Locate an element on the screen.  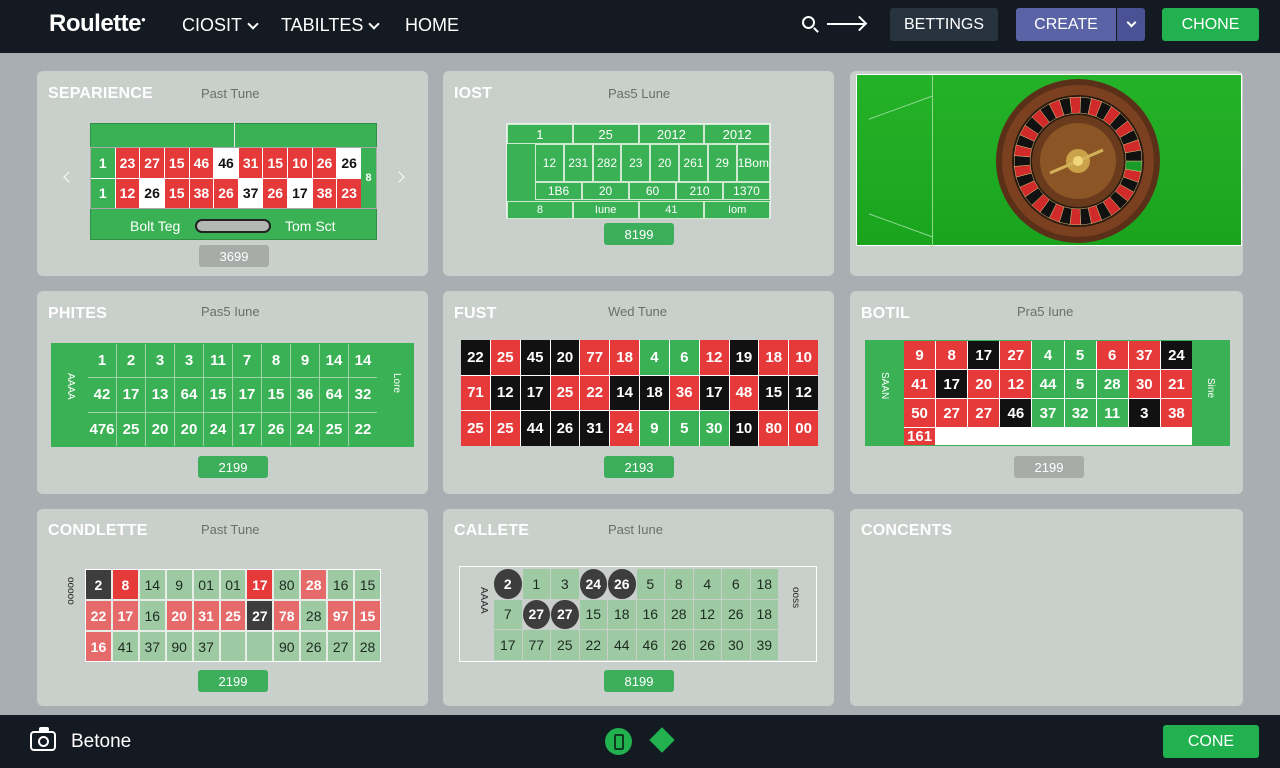
number-cell is located at coordinates (233, 646).